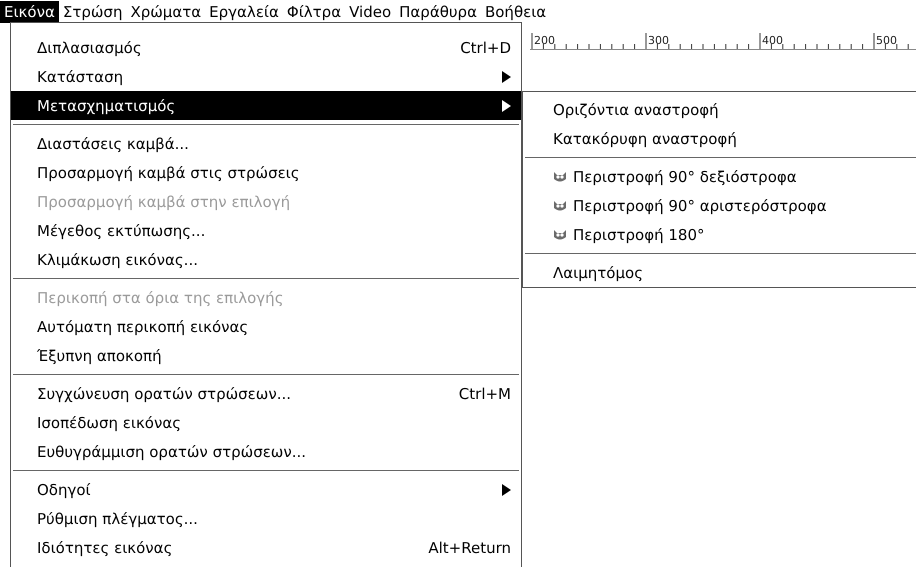  Describe the element at coordinates (266, 547) in the screenshot. I see `menu-item: Ιδιότητες εικόνας Alt+Return` at that location.